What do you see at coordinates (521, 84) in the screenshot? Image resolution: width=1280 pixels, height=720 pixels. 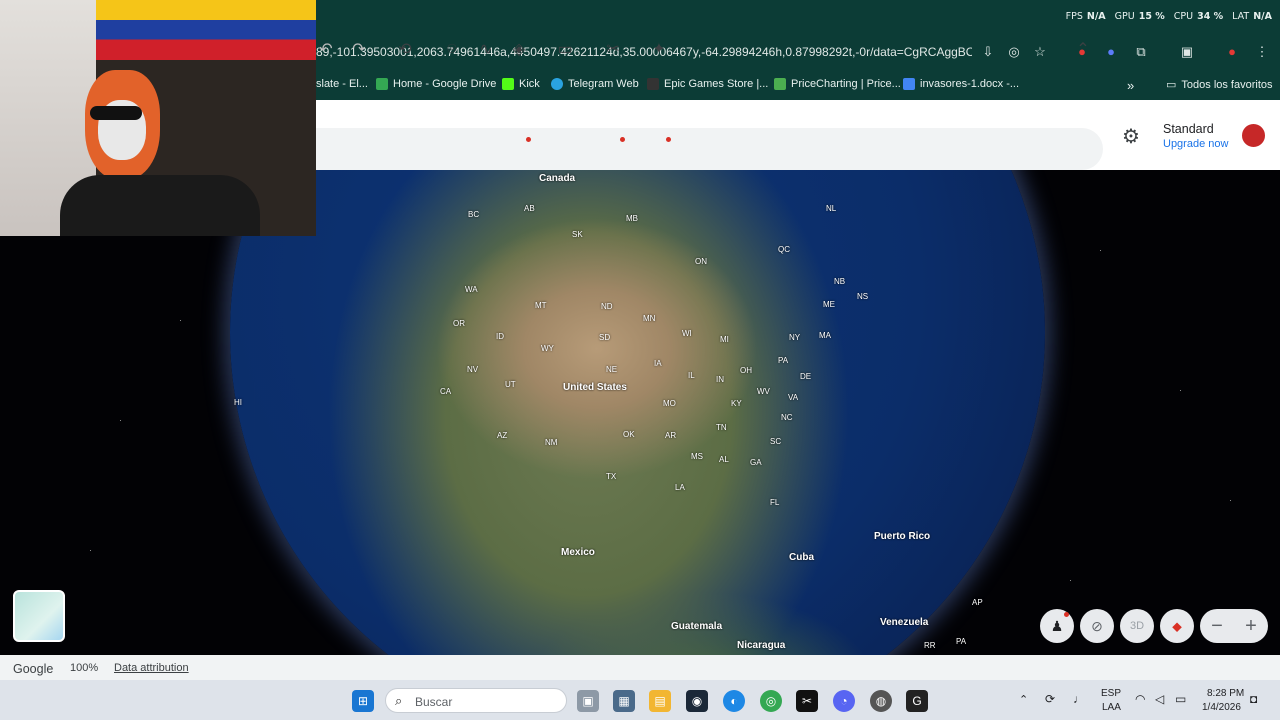 I see `bookmark-item: Kick` at bounding box center [521, 84].